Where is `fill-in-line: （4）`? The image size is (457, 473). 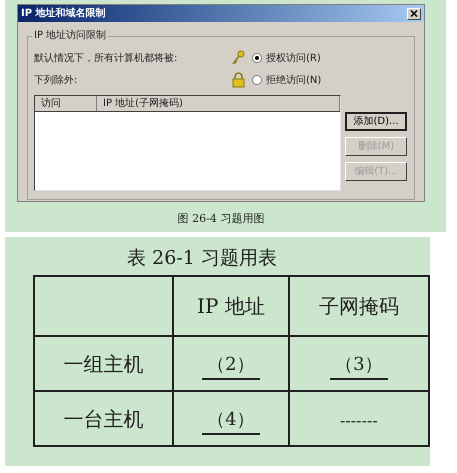
fill-in-line: （4） is located at coordinates (231, 420).